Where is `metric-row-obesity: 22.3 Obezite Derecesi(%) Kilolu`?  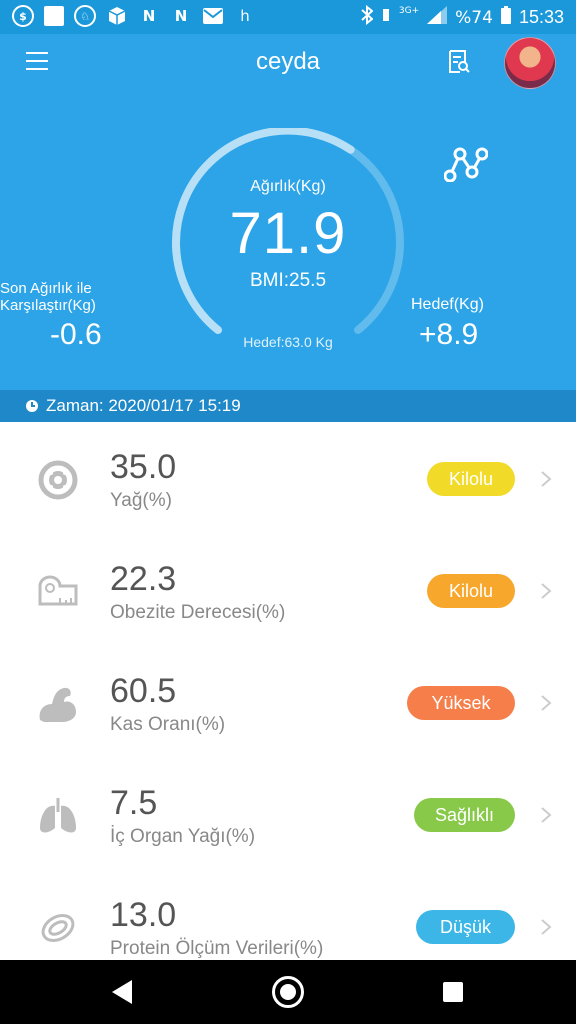 metric-row-obesity: 22.3 Obezite Derecesi(%) Kilolu is located at coordinates (288, 590).